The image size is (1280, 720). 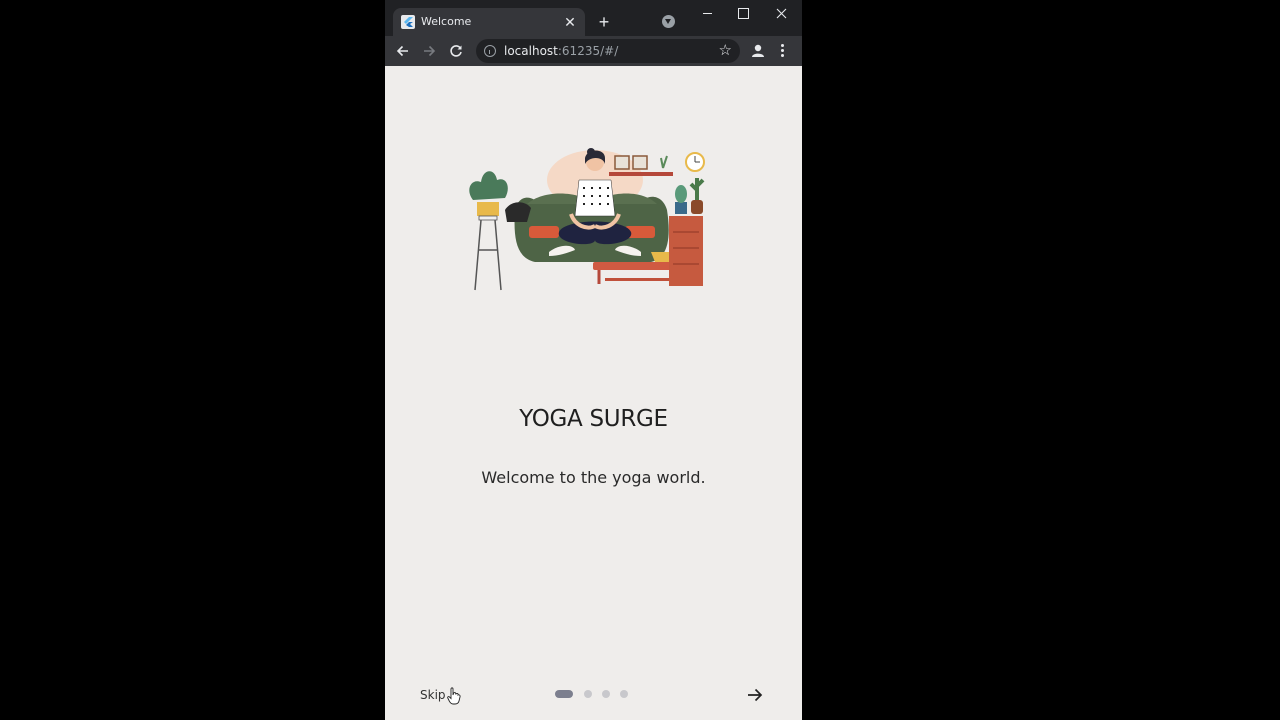 I want to click on window-close-icon, so click(x=781, y=14).